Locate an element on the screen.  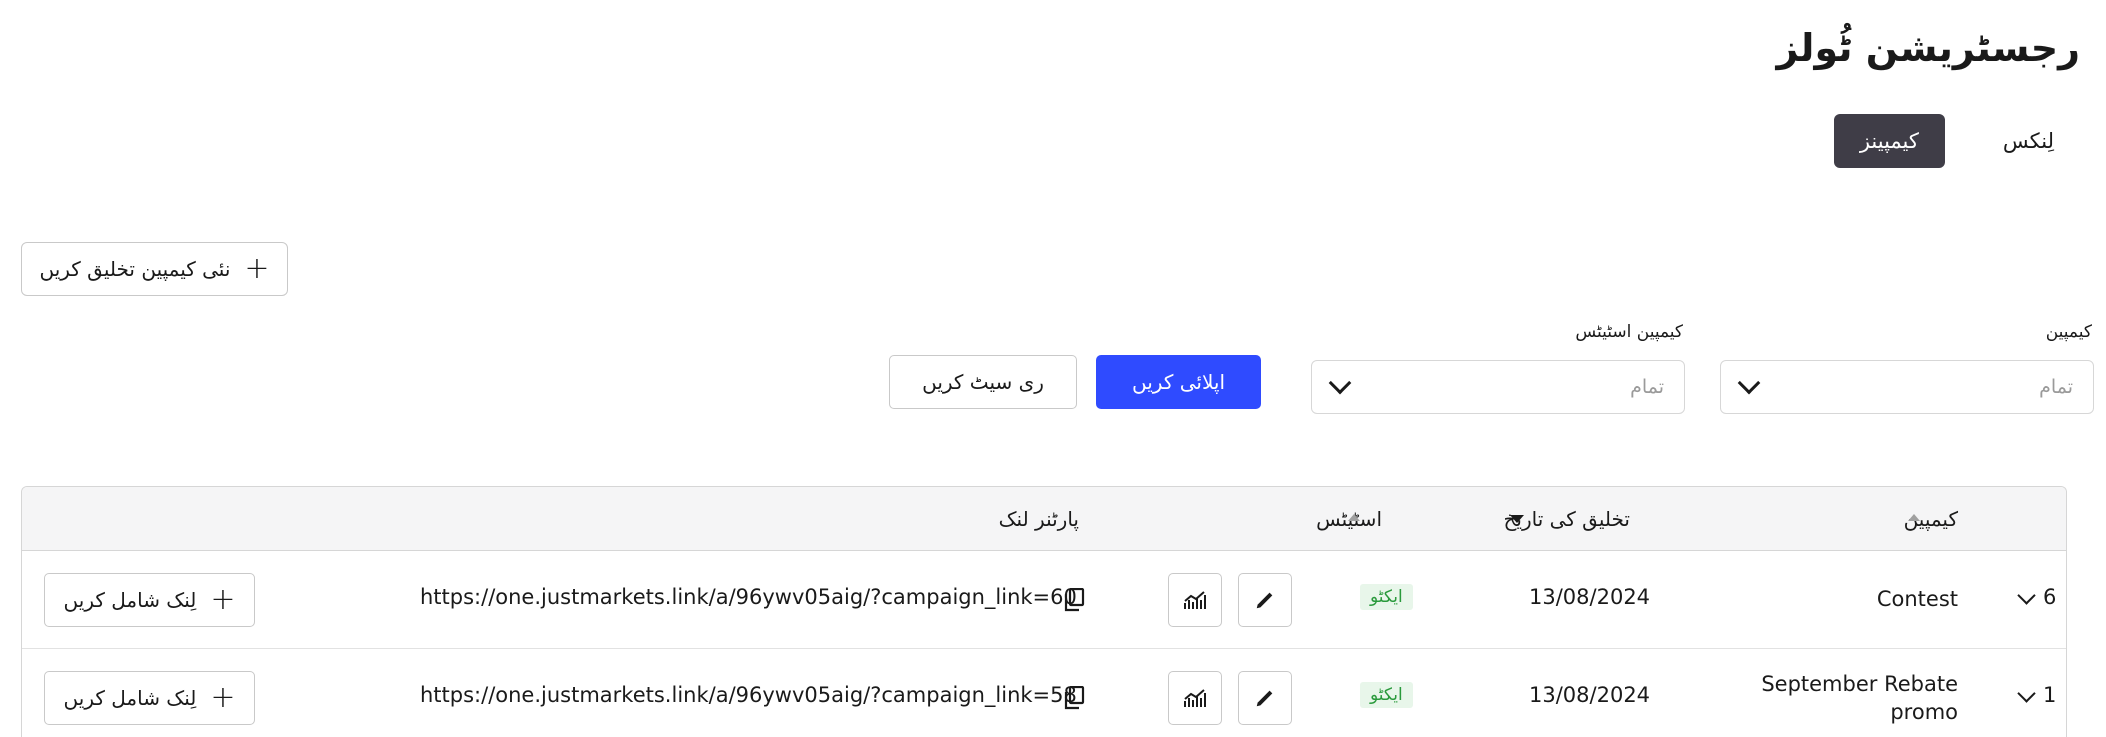
table-header: کیمپین تخلیق کی تاریخ اسٹیٹس پارٹنر لنک is located at coordinates (1044, 519).